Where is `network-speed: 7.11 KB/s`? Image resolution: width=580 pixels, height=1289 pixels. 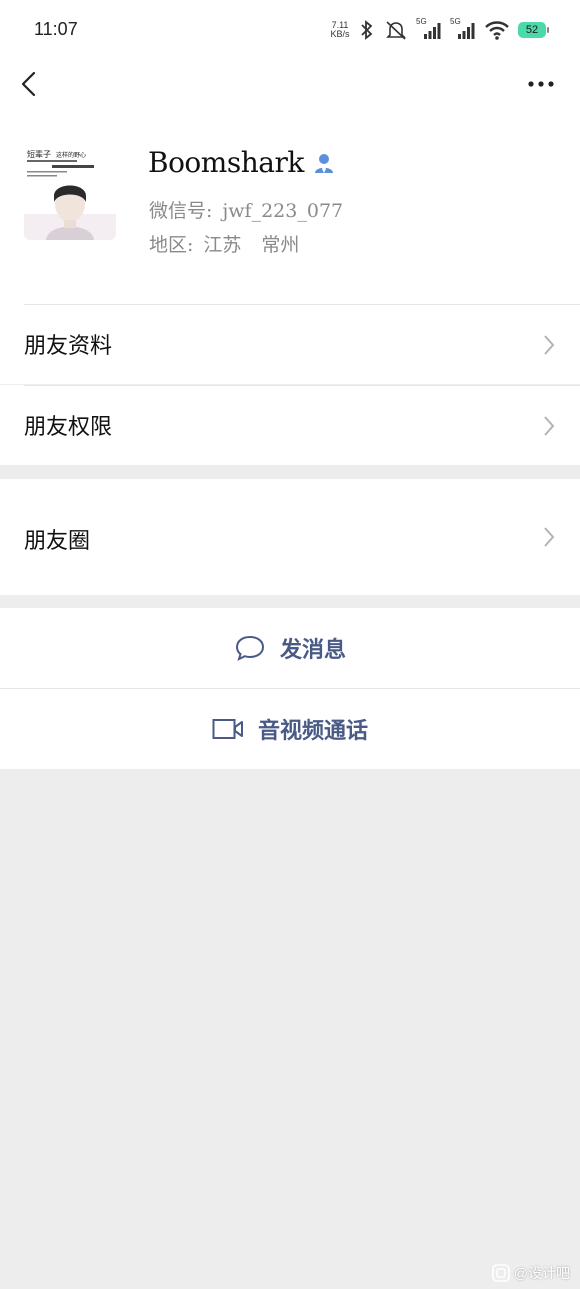
network-speed: 7.11 KB/s is located at coordinates (340, 30).